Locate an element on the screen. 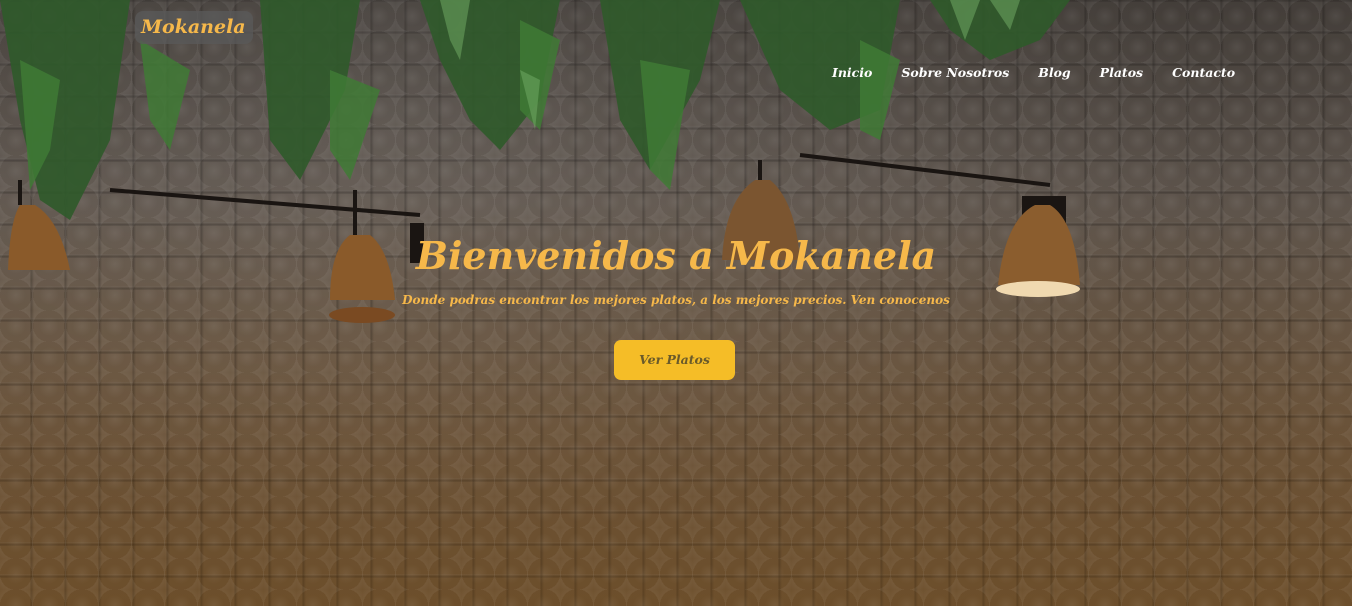  hero-title: Bienvenidos a Mokanela is located at coordinates (676, 255).